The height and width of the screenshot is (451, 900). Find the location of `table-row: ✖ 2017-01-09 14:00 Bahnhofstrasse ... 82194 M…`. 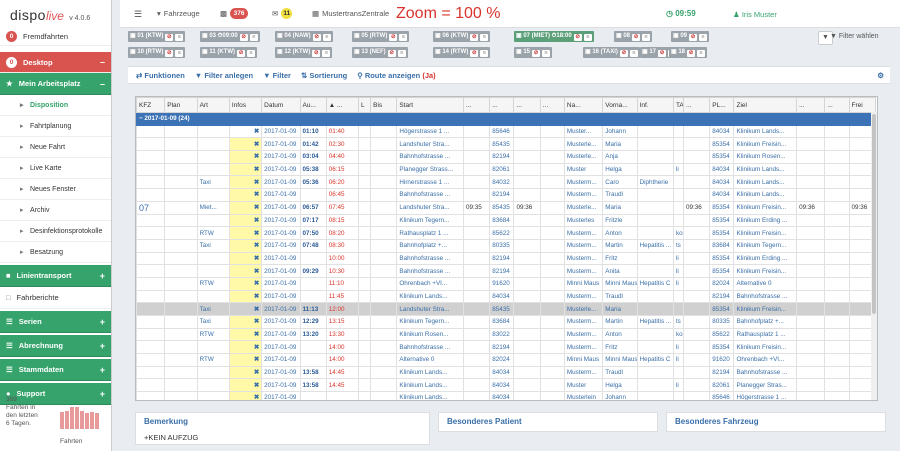

table-row: ✖ 2017-01-09 14:00 Bahnhofstrasse ... 82194 M… is located at coordinates (506, 347).